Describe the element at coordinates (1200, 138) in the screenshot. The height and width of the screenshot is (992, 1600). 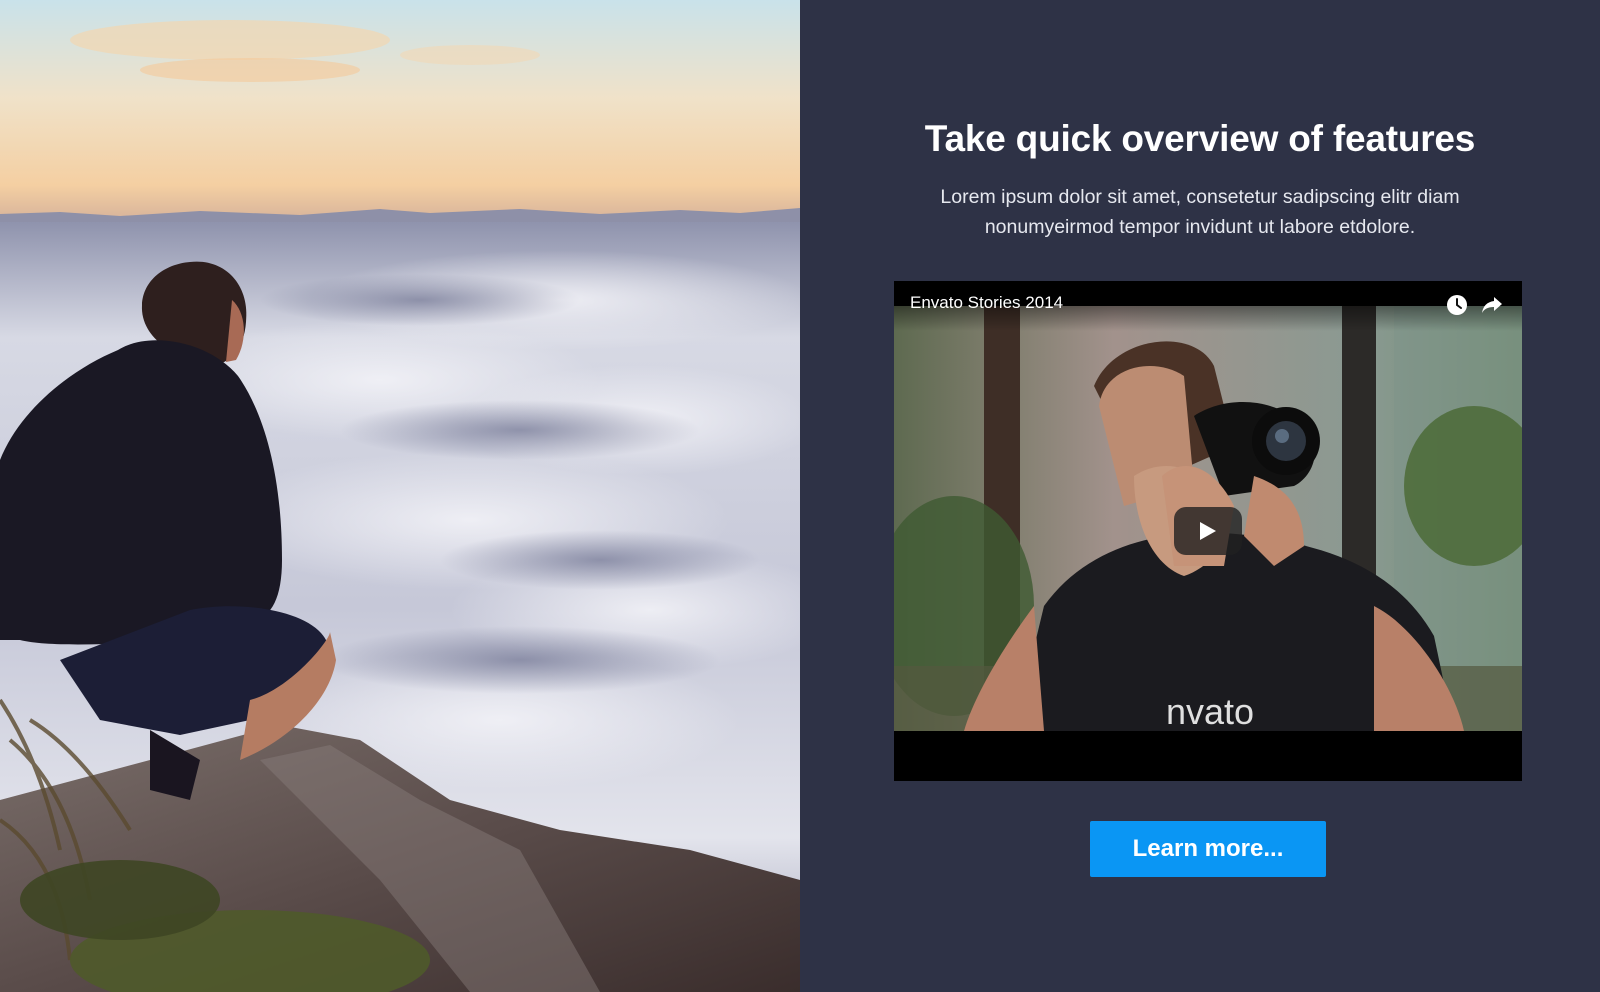
I see `section-title: Take quick overview of features` at that location.